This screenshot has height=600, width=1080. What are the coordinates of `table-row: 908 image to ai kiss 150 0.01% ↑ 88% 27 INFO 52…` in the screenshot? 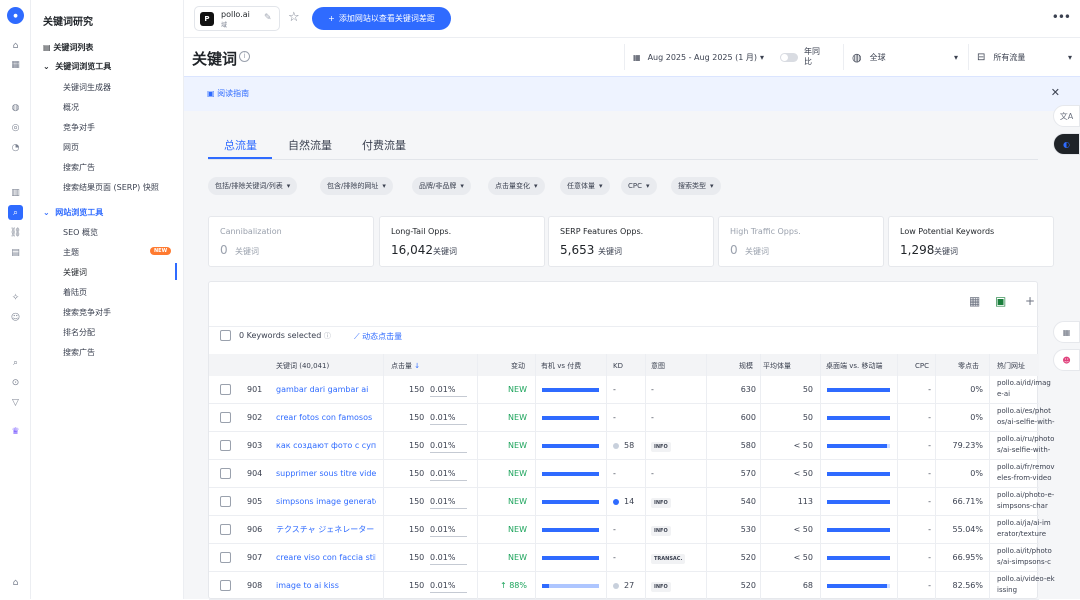 It's located at (632, 586).